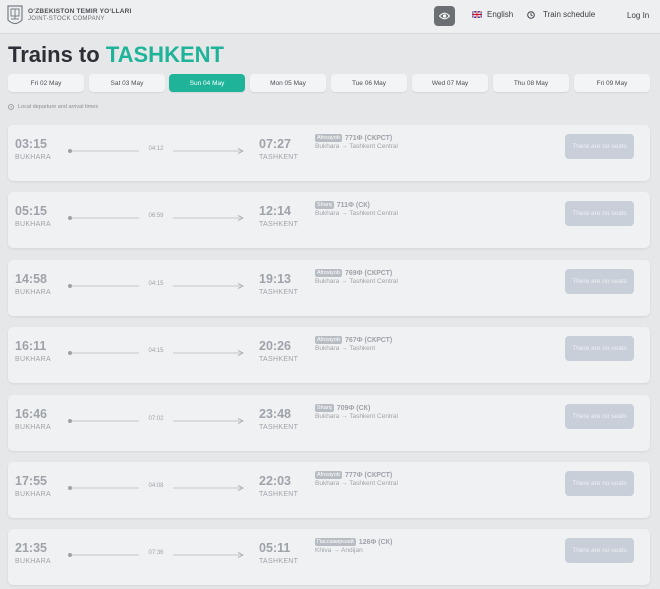 The height and width of the screenshot is (589, 660). I want to click on language-selector: English, so click(492, 14).